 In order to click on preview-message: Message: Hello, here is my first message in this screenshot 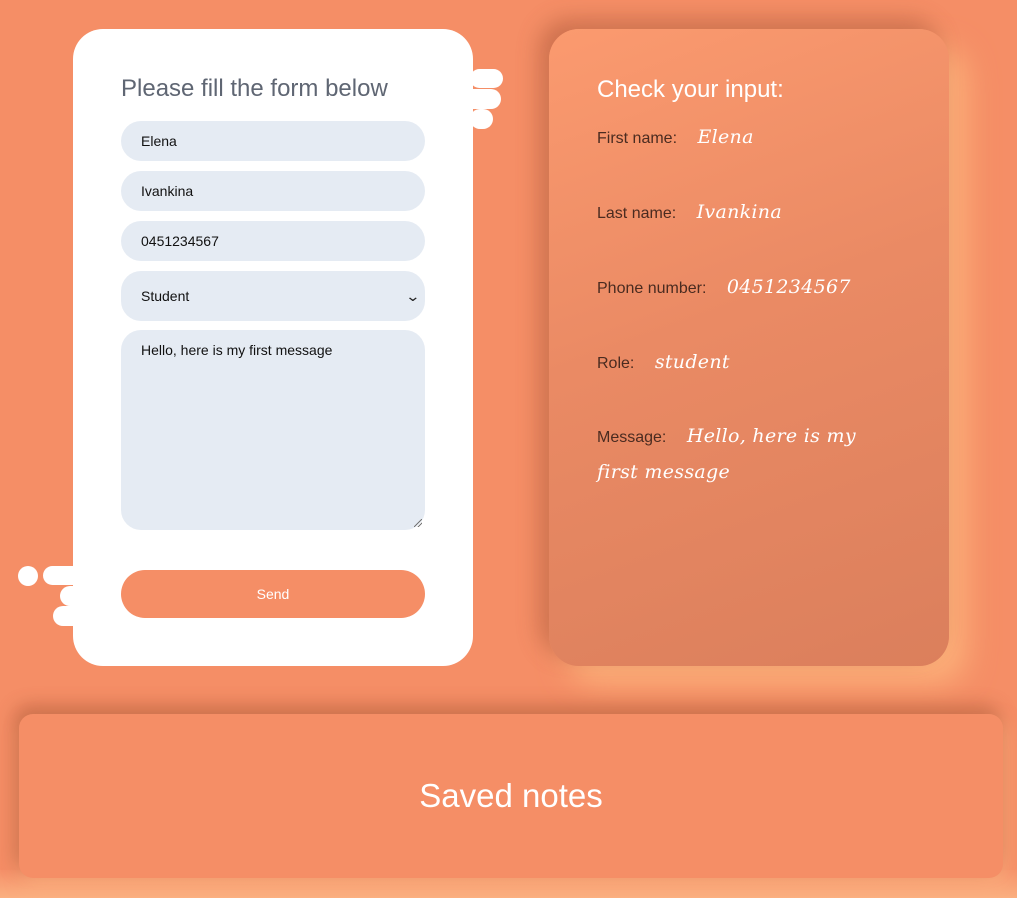, I will do `click(742, 455)`.